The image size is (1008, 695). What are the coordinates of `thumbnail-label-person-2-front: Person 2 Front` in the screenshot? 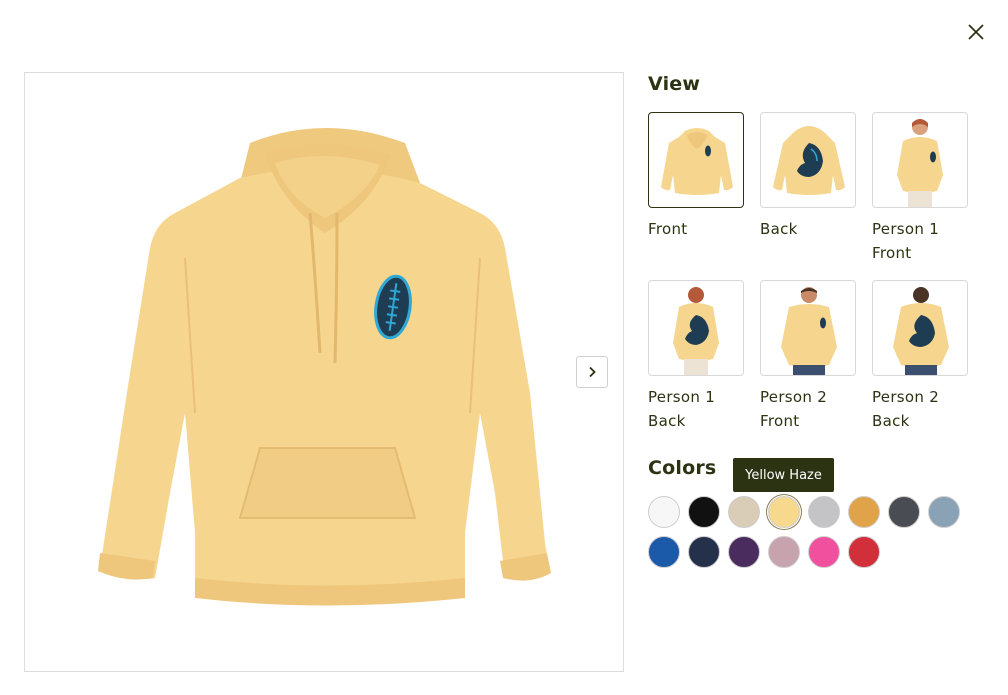 It's located at (810, 409).